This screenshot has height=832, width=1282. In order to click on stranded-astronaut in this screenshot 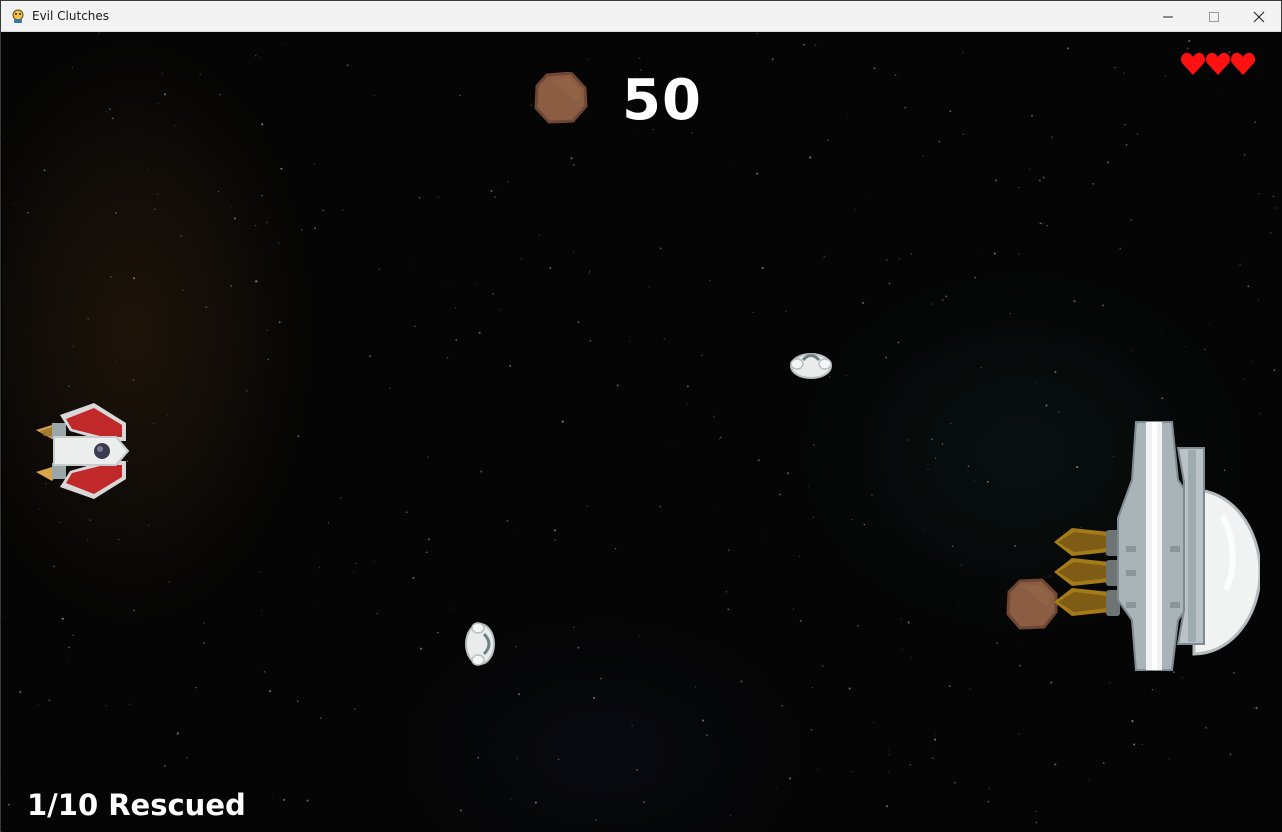, I will do `click(811, 366)`.